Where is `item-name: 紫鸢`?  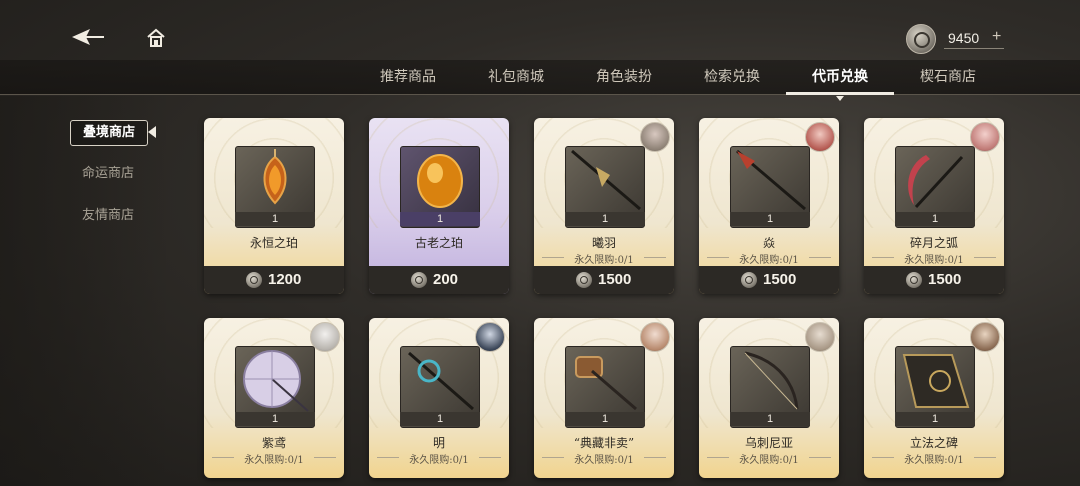
item-name: 紫鸢 is located at coordinates (273, 443).